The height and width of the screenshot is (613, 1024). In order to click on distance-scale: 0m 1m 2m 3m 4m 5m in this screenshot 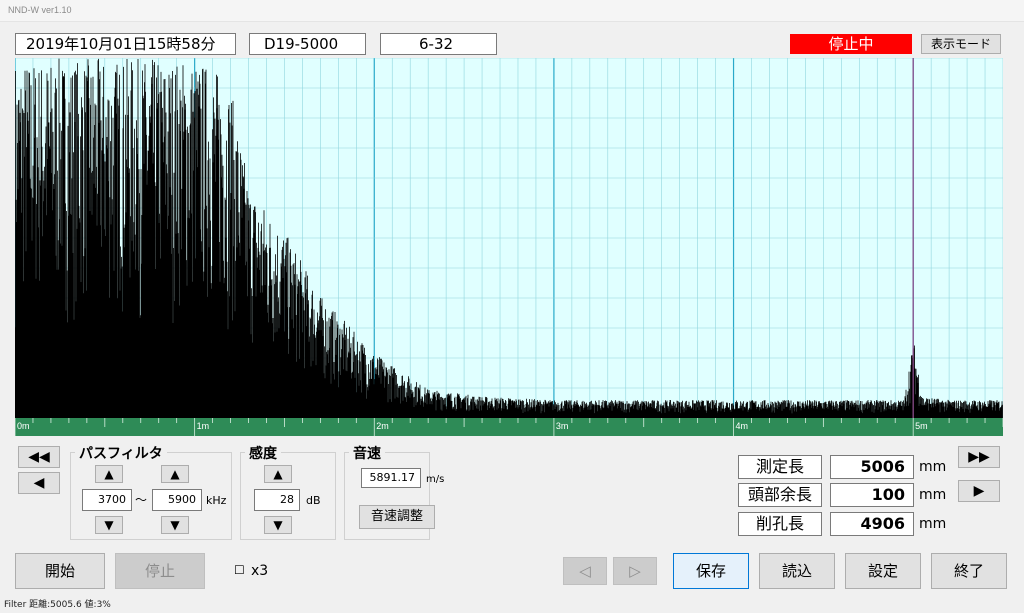, I will do `click(509, 427)`.